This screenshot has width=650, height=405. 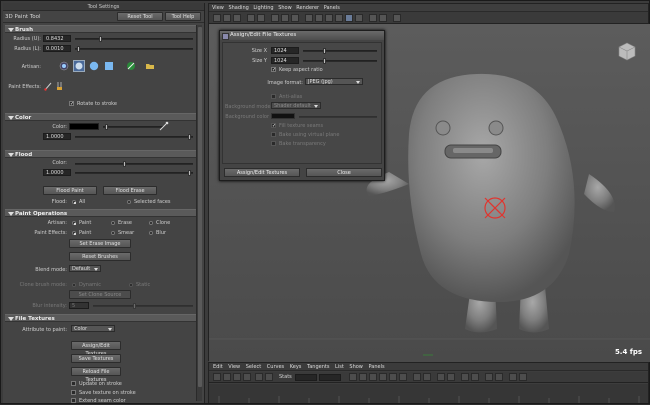 I want to click on graph-menu-edit: Edit, so click(x=218, y=367).